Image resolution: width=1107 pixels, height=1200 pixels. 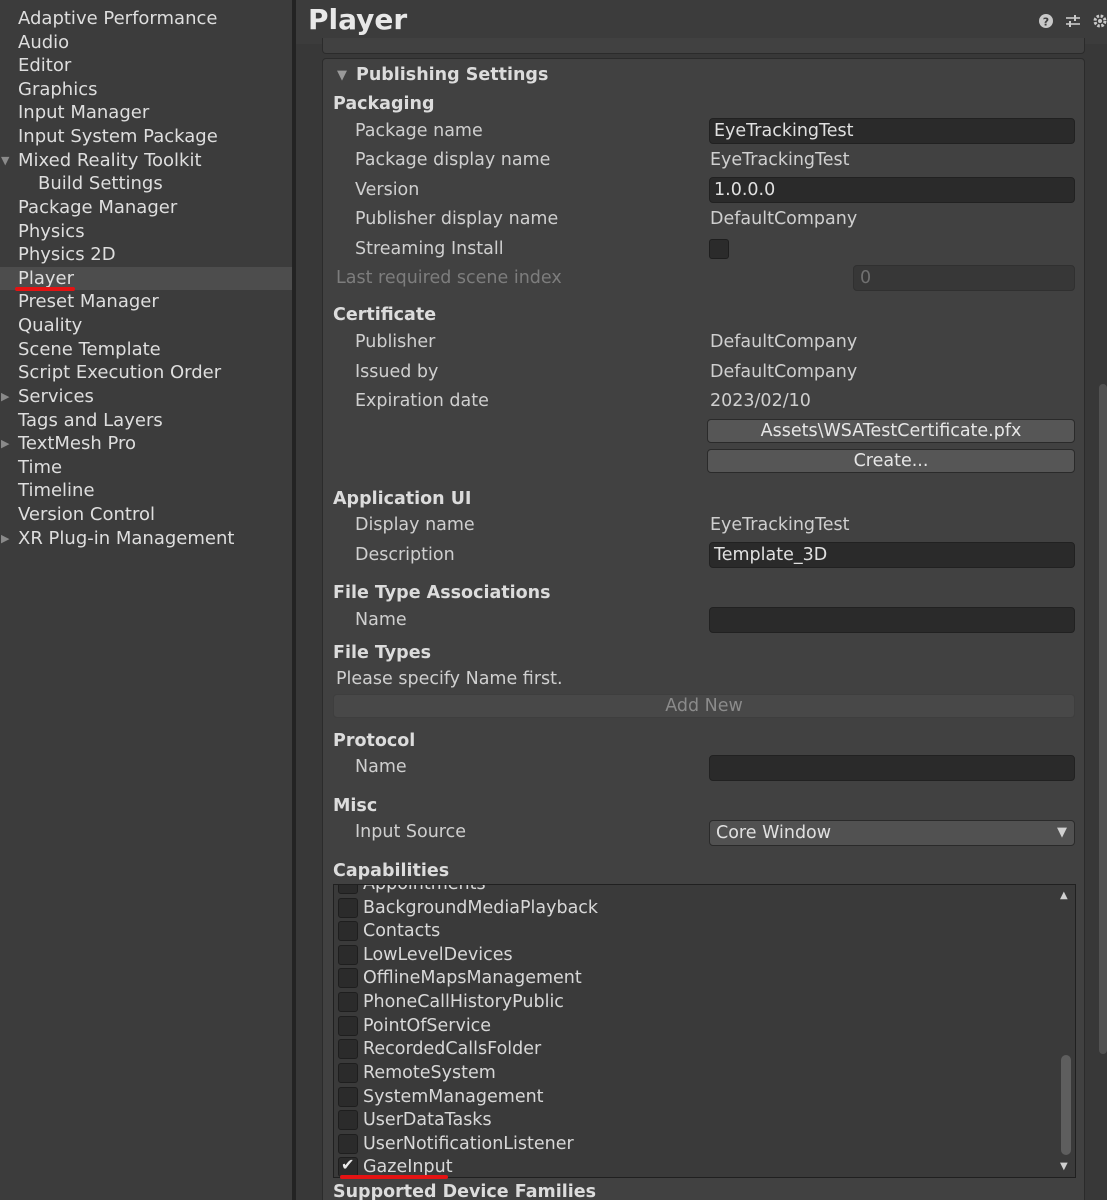 I want to click on sidebar-item-timeline: Timeline, so click(x=146, y=491).